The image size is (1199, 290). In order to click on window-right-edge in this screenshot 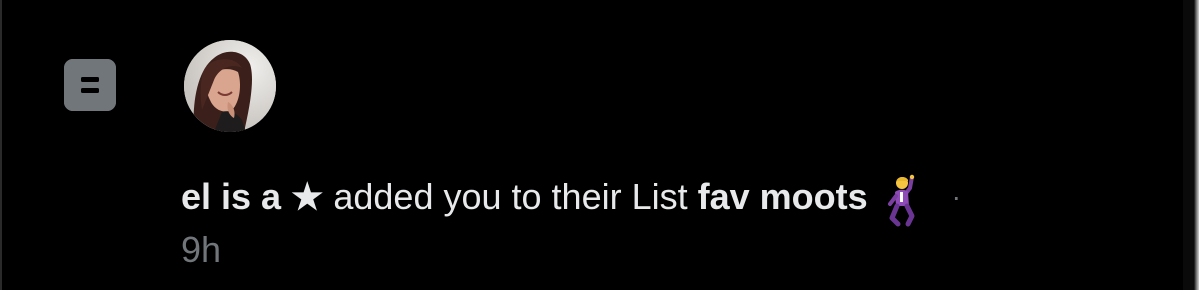, I will do `click(1191, 145)`.